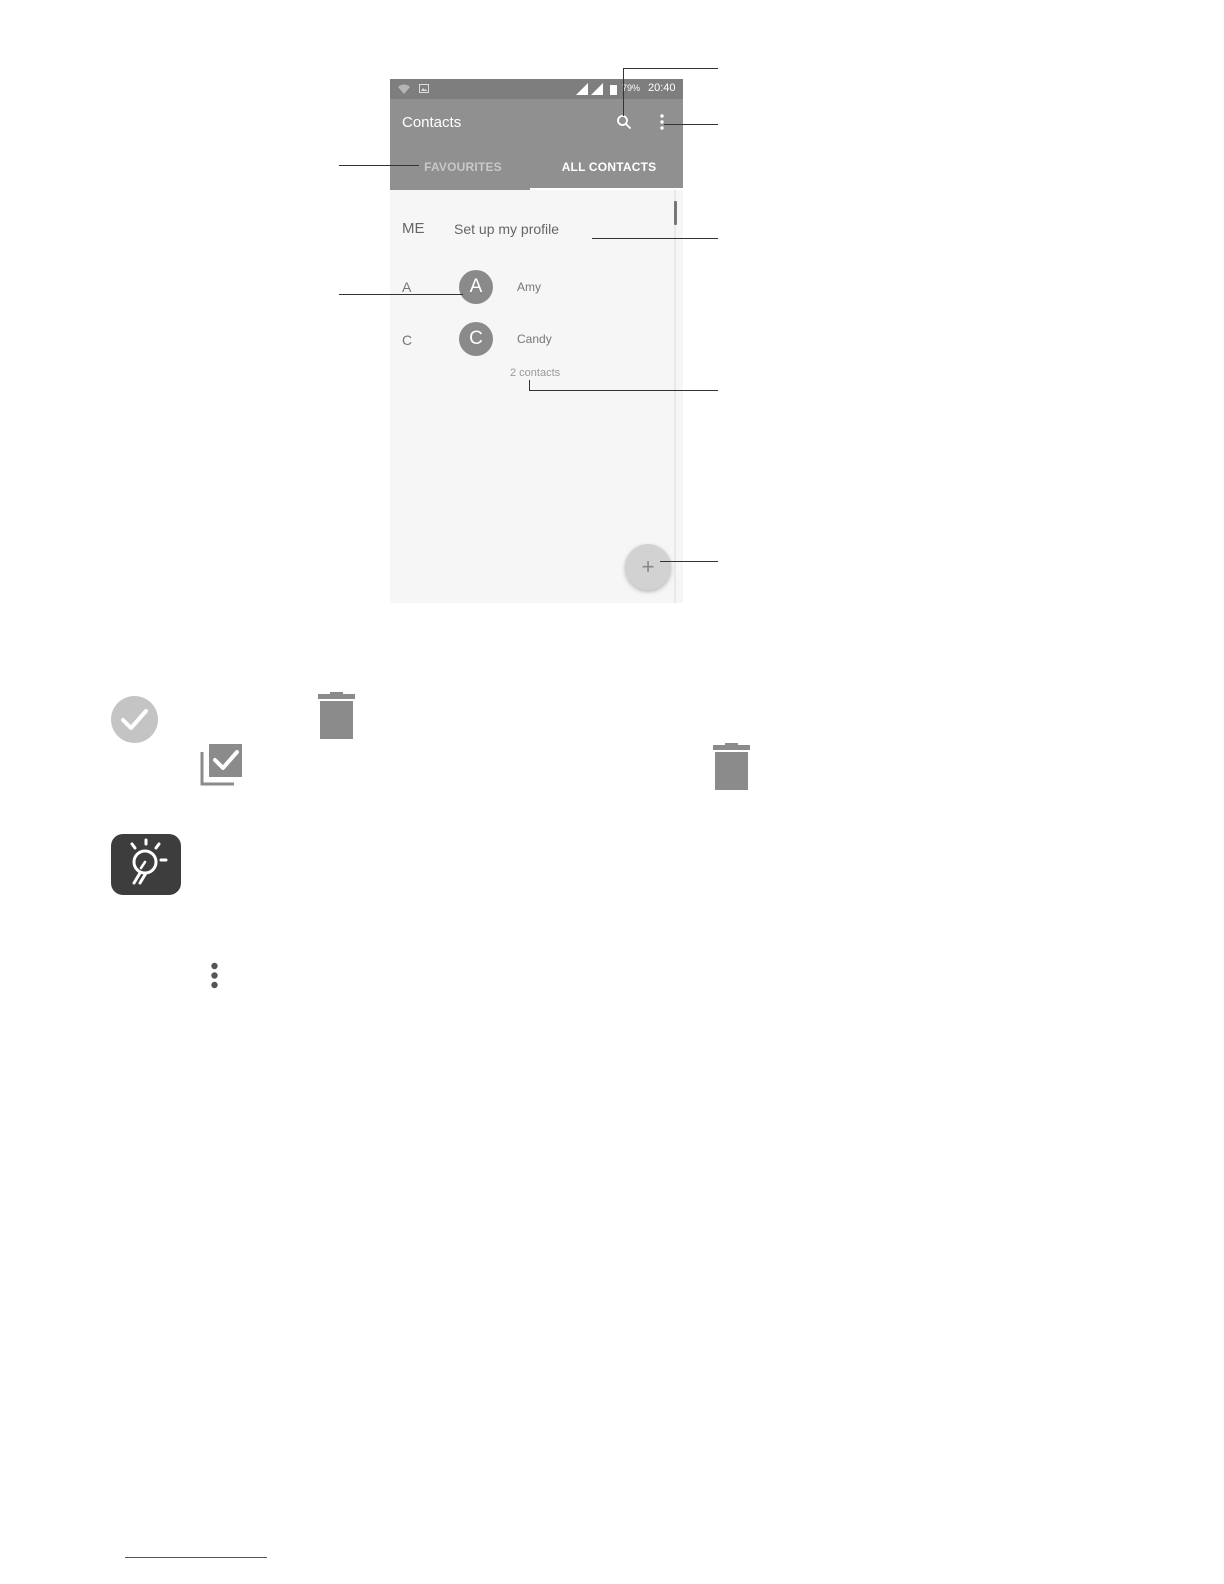 This screenshot has height=1584, width=1224. What do you see at coordinates (506, 229) in the screenshot?
I see `setup-profile-link: Set up my profile` at bounding box center [506, 229].